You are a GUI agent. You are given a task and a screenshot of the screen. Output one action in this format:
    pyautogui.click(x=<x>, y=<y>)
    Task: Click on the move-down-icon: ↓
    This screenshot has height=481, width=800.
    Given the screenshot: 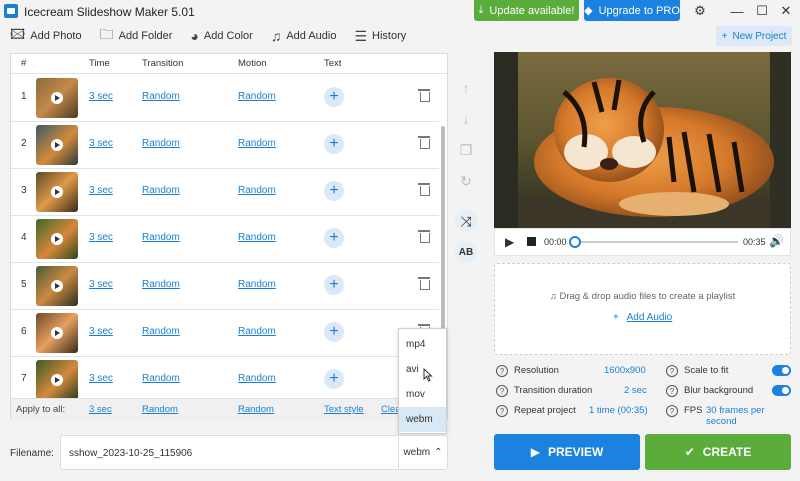 What is the action you would take?
    pyautogui.click(x=466, y=119)
    